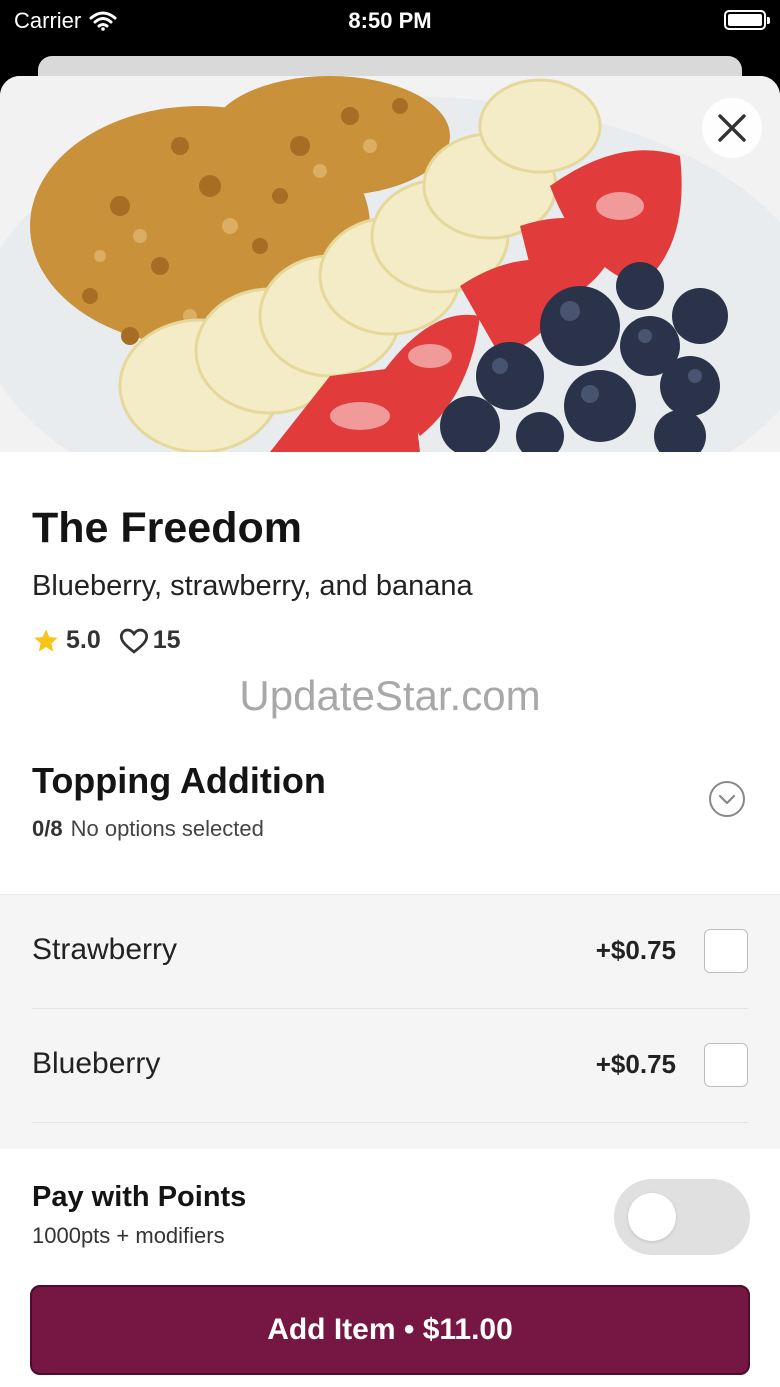 This screenshot has width=780, height=1387. Describe the element at coordinates (96, 1063) in the screenshot. I see `option-name: Blueberry` at that location.